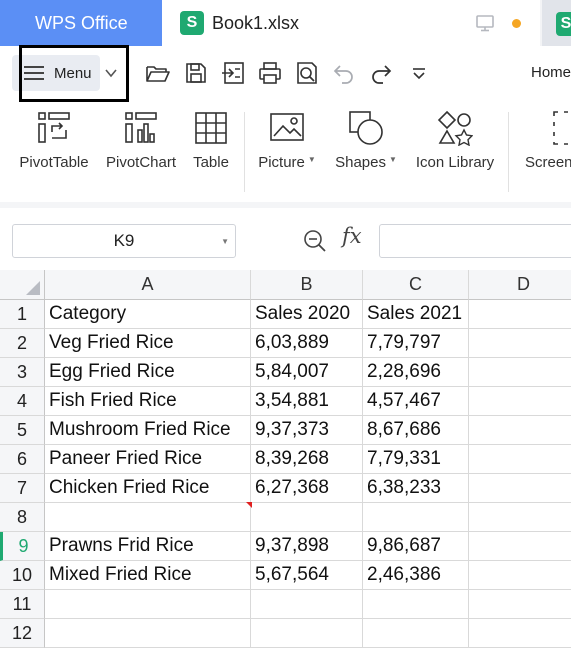 This screenshot has width=571, height=648. Describe the element at coordinates (520, 546) in the screenshot. I see `cell-d9` at that location.